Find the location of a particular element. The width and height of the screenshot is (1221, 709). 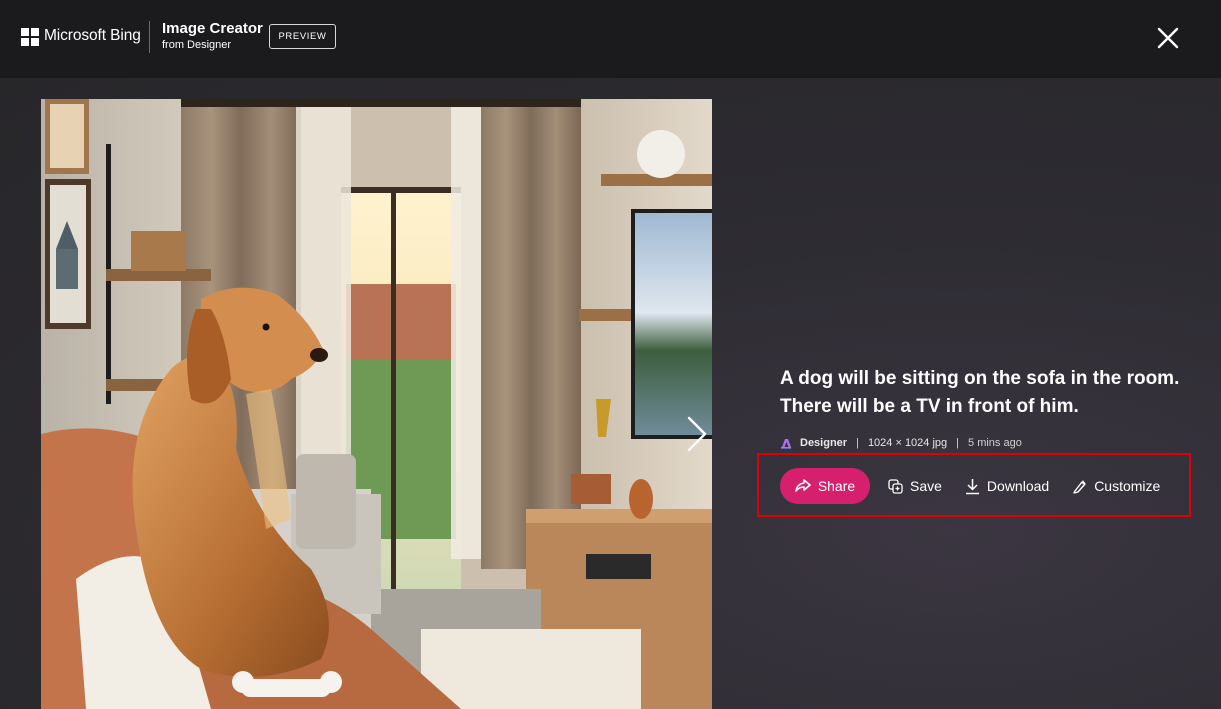

download-icon is located at coordinates (972, 486).